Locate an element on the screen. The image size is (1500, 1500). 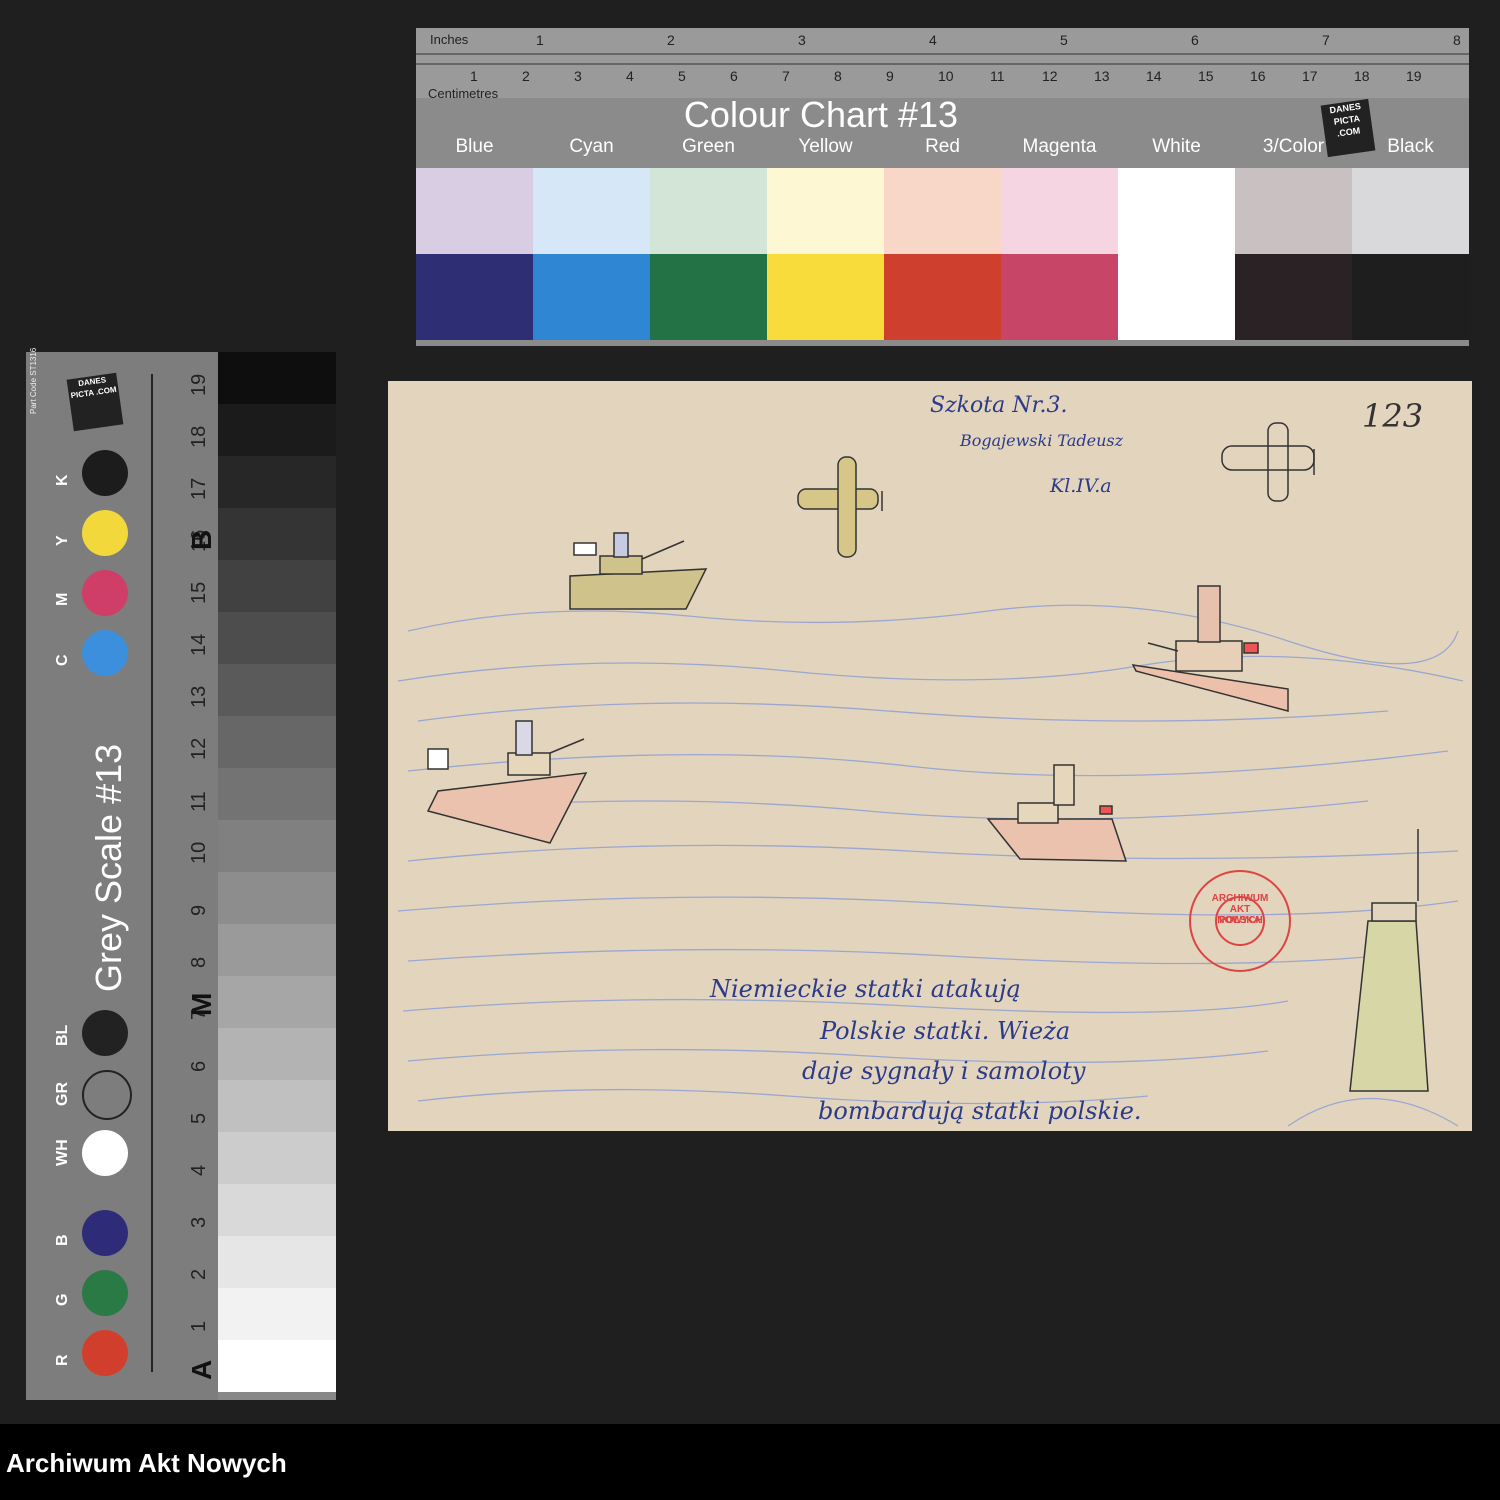
grey-scale-number: 6 is located at coordinates (199, 1066).